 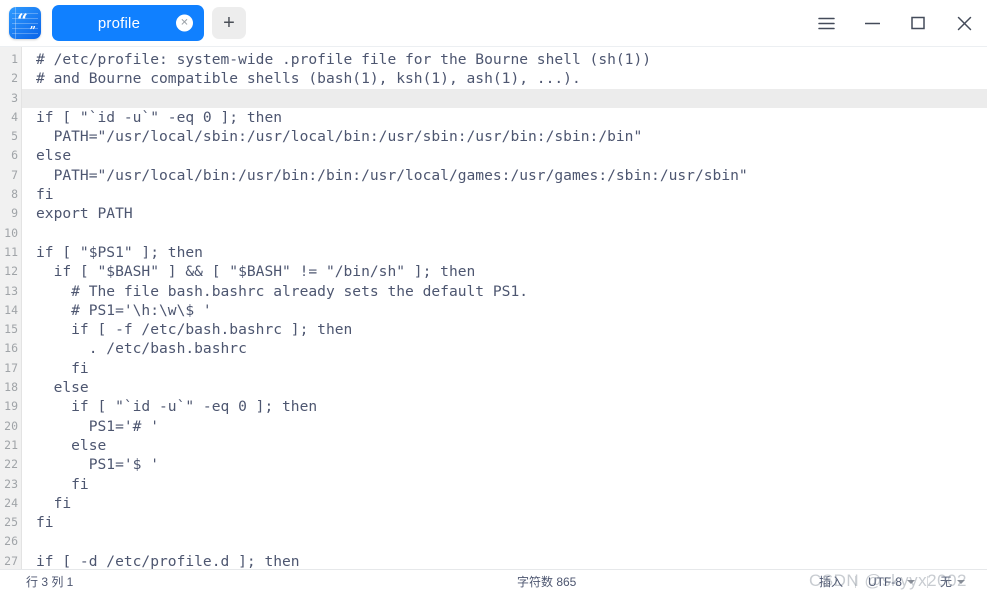 I want to click on close-icon, so click(x=964, y=23).